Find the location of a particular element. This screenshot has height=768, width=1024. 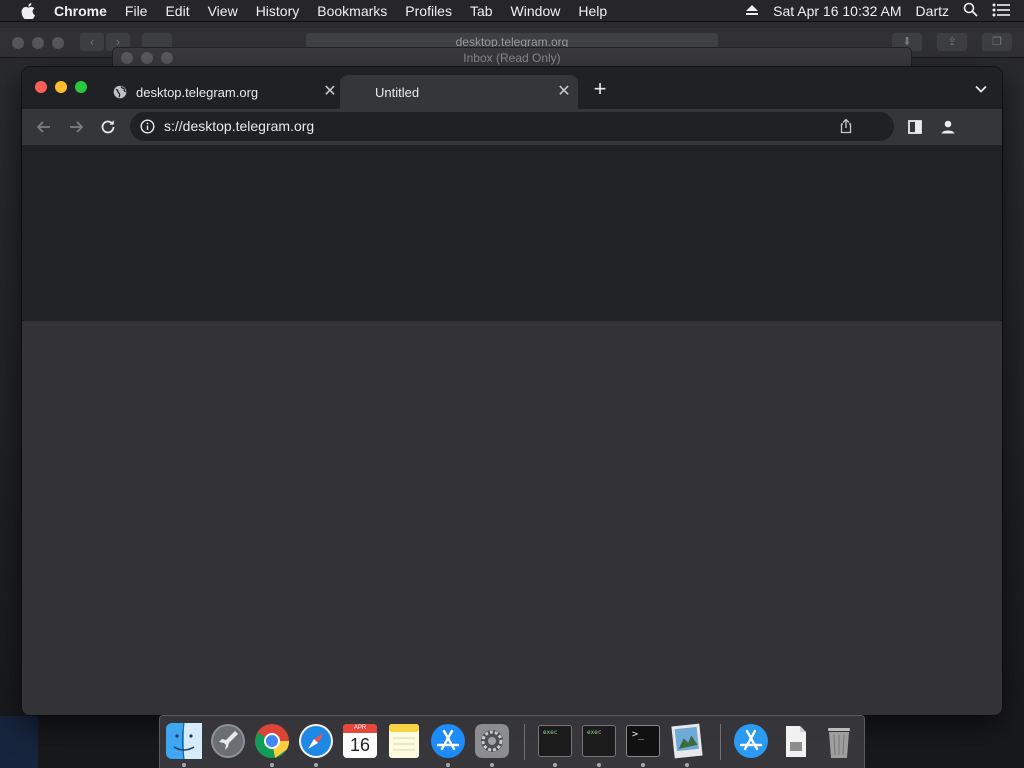

eject-icon is located at coordinates (752, 11).